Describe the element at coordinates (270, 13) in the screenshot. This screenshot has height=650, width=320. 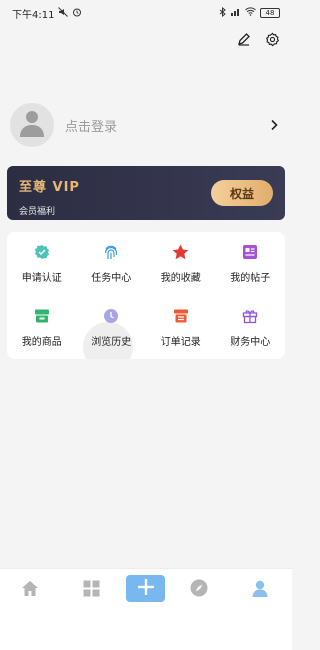
I see `battery-indicator: 48` at that location.